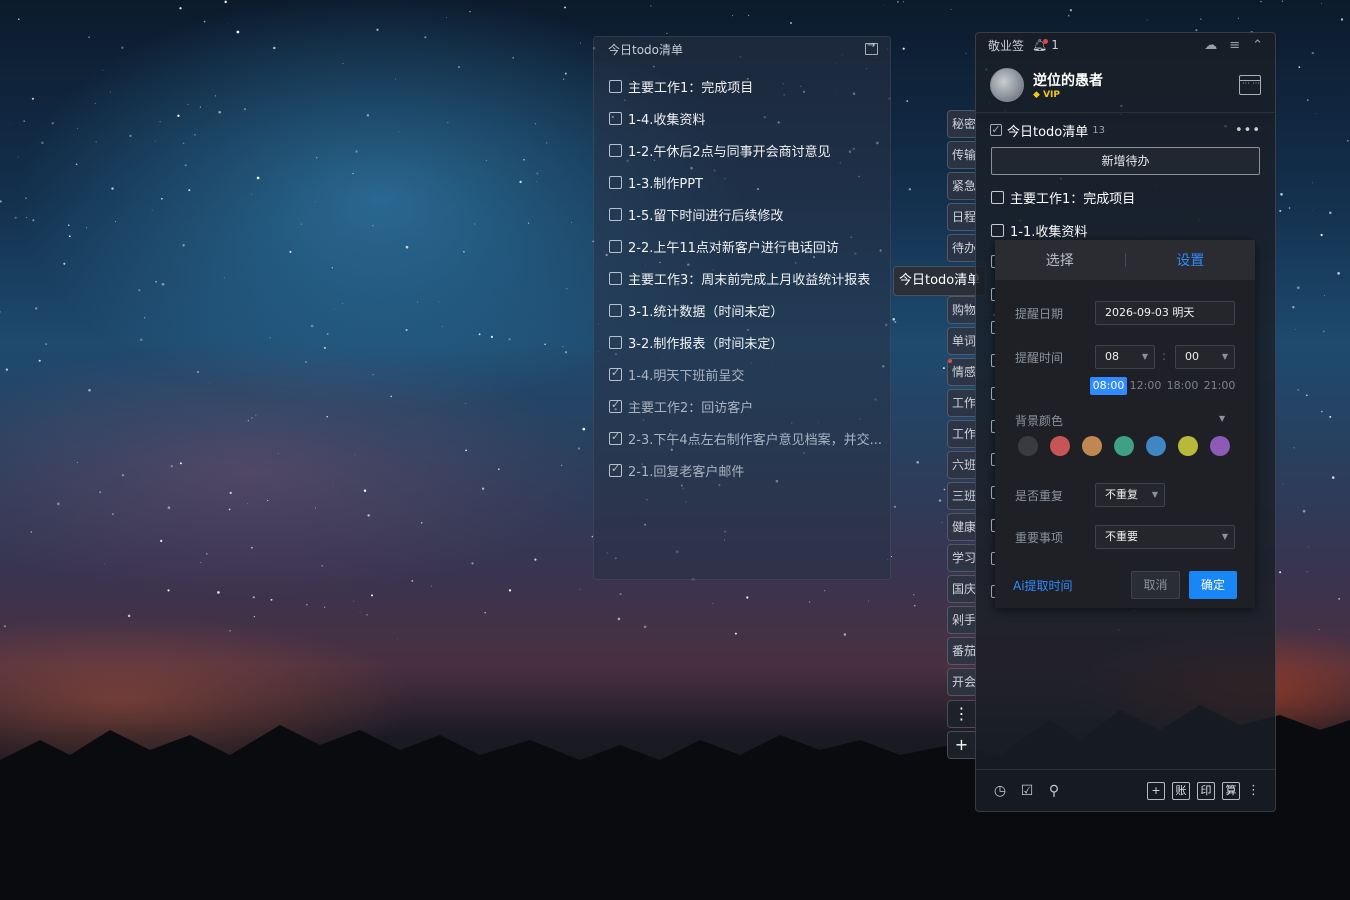 The height and width of the screenshot is (900, 1350). I want to click on sync-icon: ☁, so click(1210, 45).